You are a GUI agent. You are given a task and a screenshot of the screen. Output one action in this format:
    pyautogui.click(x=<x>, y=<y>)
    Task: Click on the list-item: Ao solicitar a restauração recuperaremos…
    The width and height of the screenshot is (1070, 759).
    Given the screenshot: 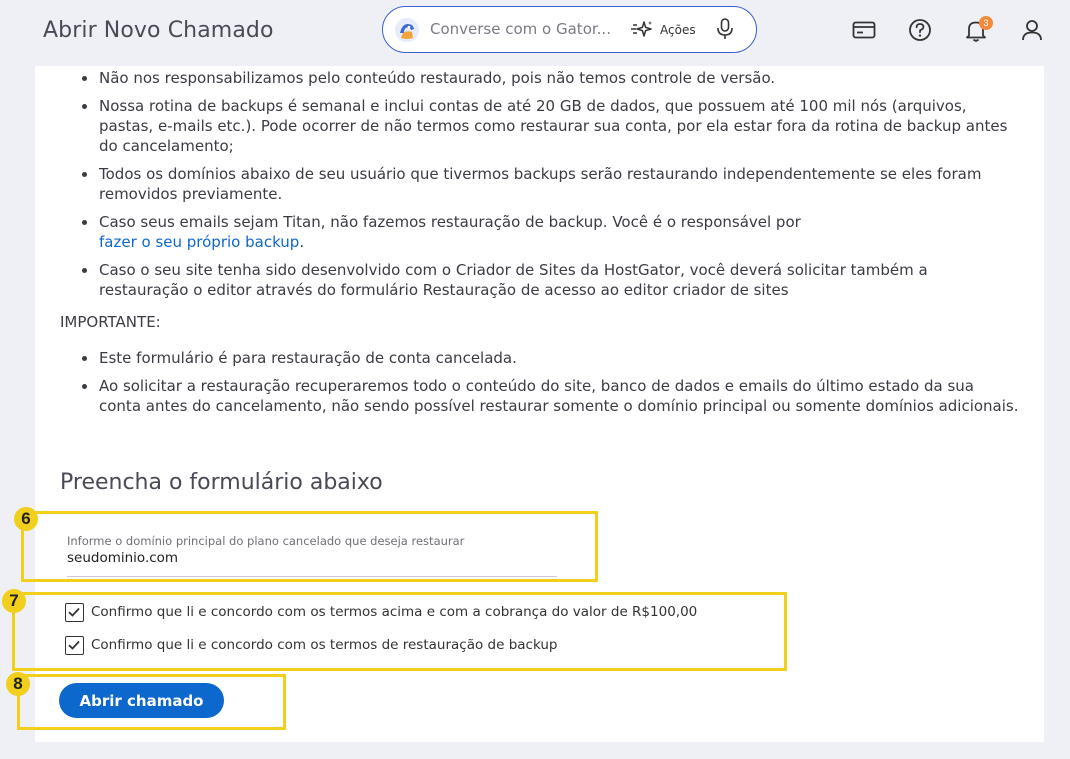 What is the action you would take?
    pyautogui.click(x=540, y=396)
    